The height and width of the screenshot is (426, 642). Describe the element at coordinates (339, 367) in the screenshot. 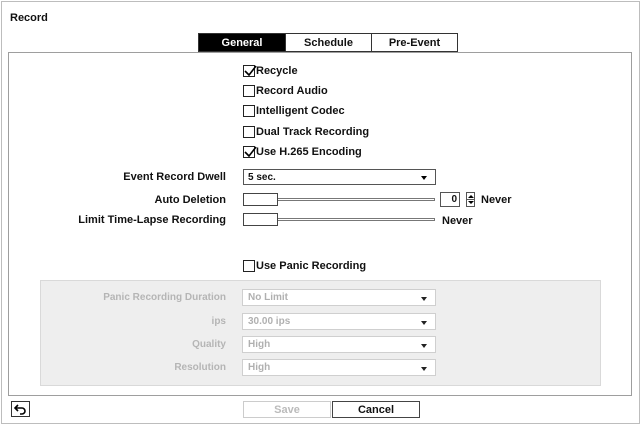

I see `resolution-select: High` at that location.